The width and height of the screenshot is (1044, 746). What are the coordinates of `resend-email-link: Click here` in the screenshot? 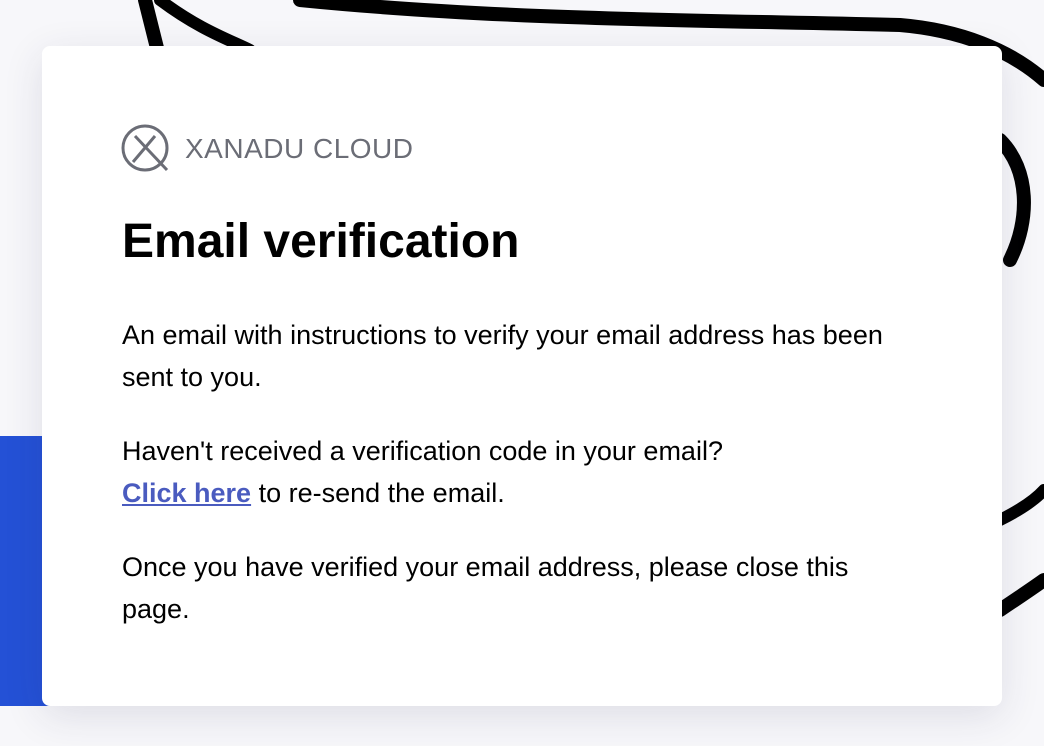 It's located at (186, 493).